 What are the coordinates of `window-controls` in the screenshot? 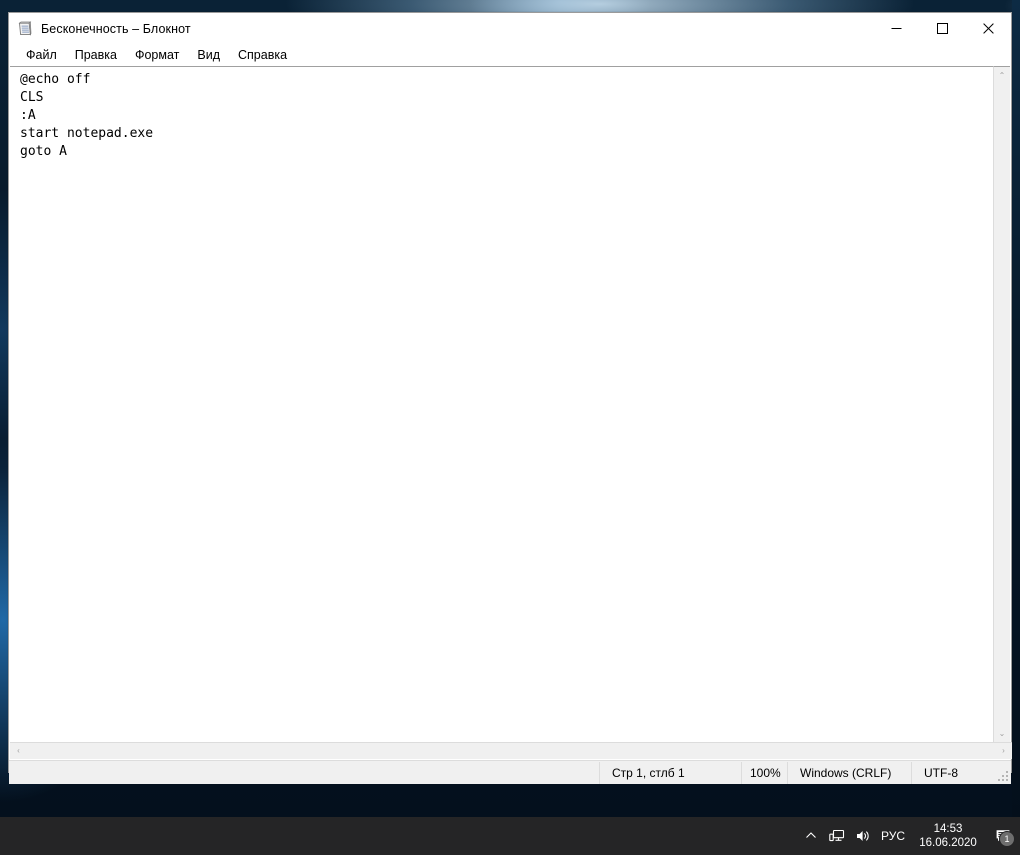 It's located at (942, 28).